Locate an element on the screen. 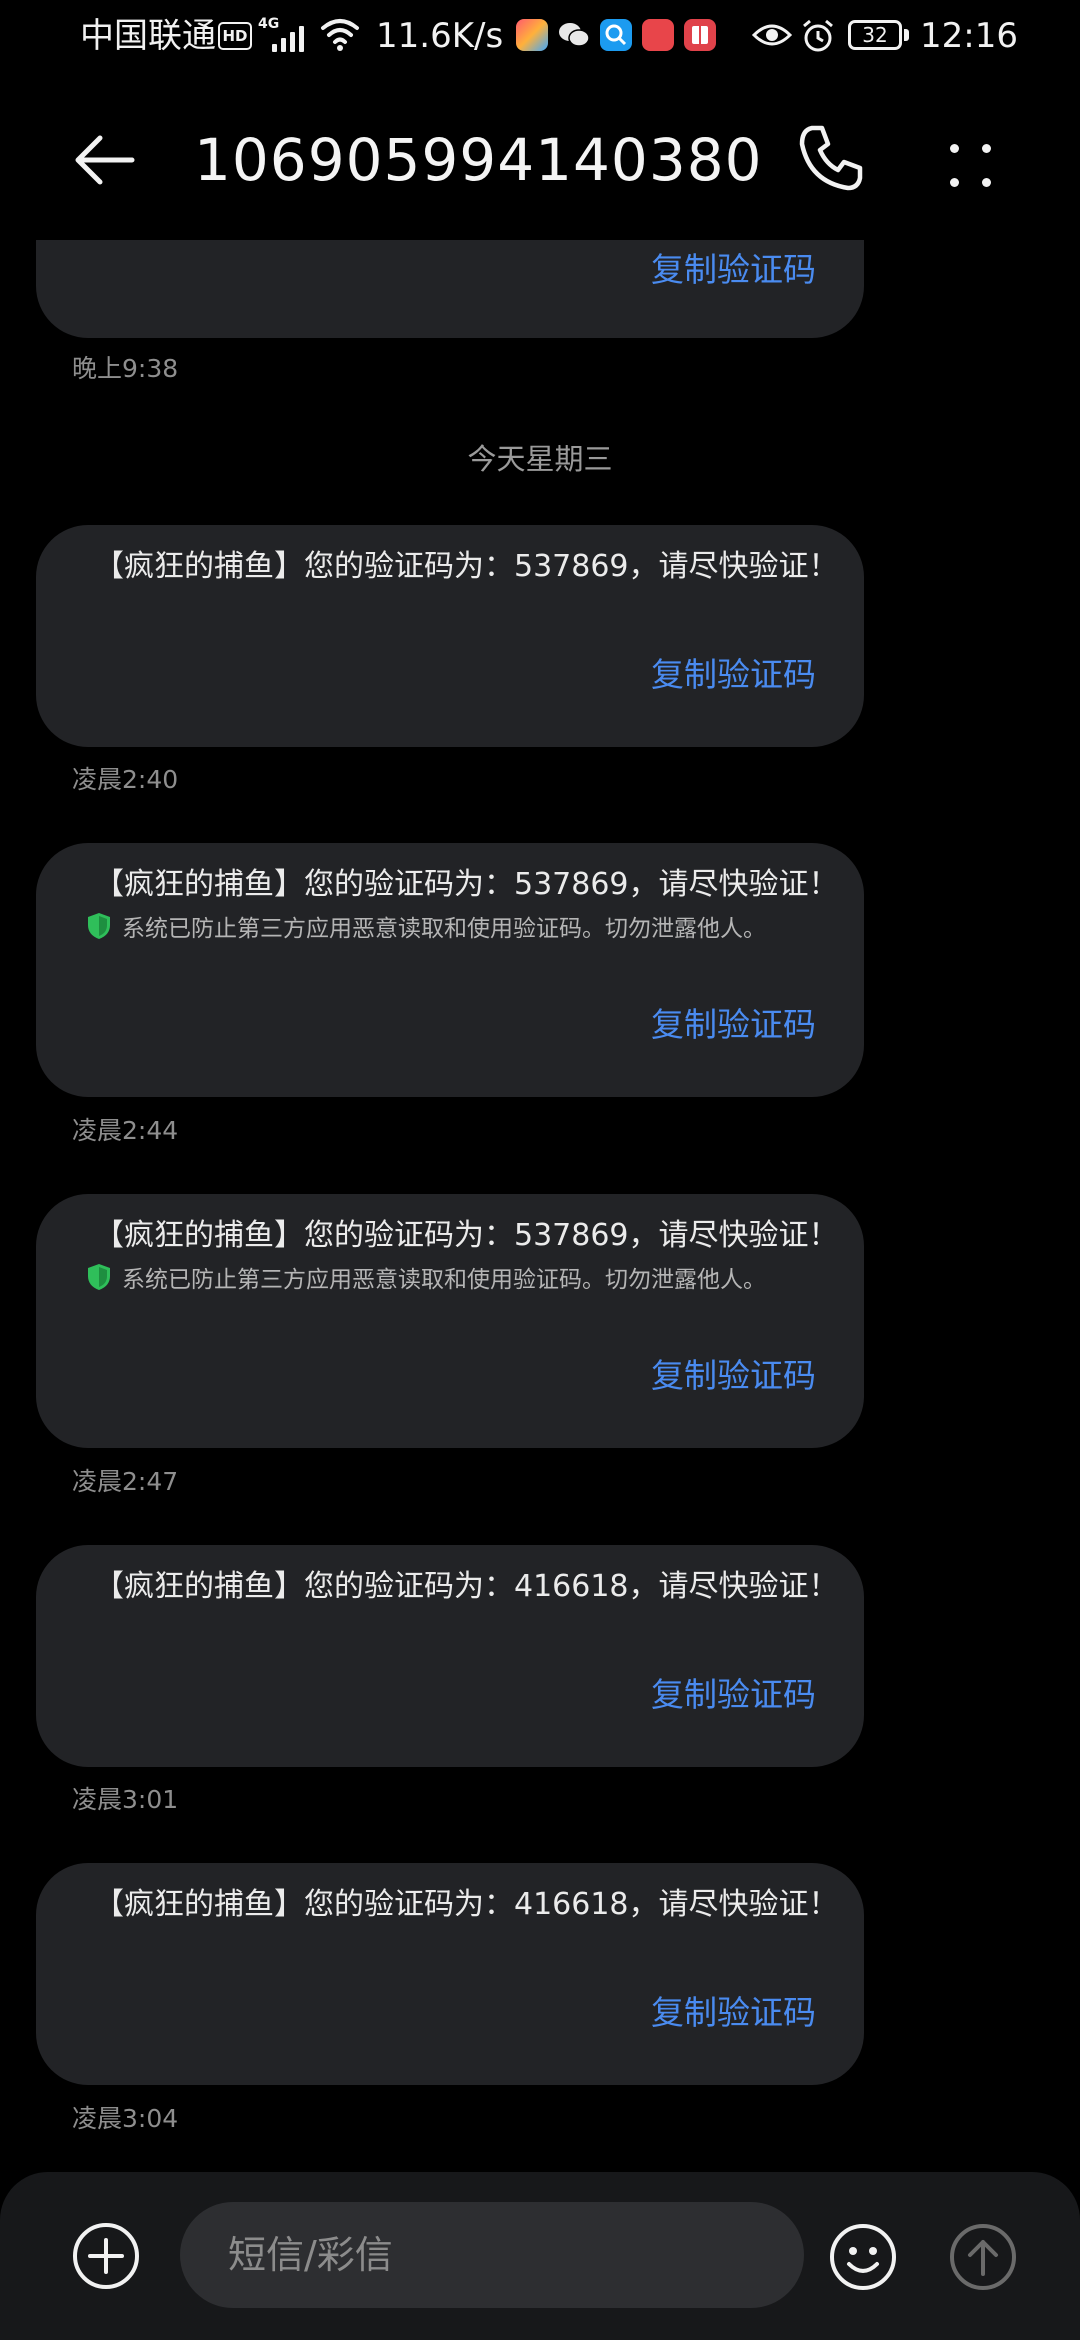 This screenshot has width=1080, height=2340. clock-time: 12:16 is located at coordinates (969, 36).